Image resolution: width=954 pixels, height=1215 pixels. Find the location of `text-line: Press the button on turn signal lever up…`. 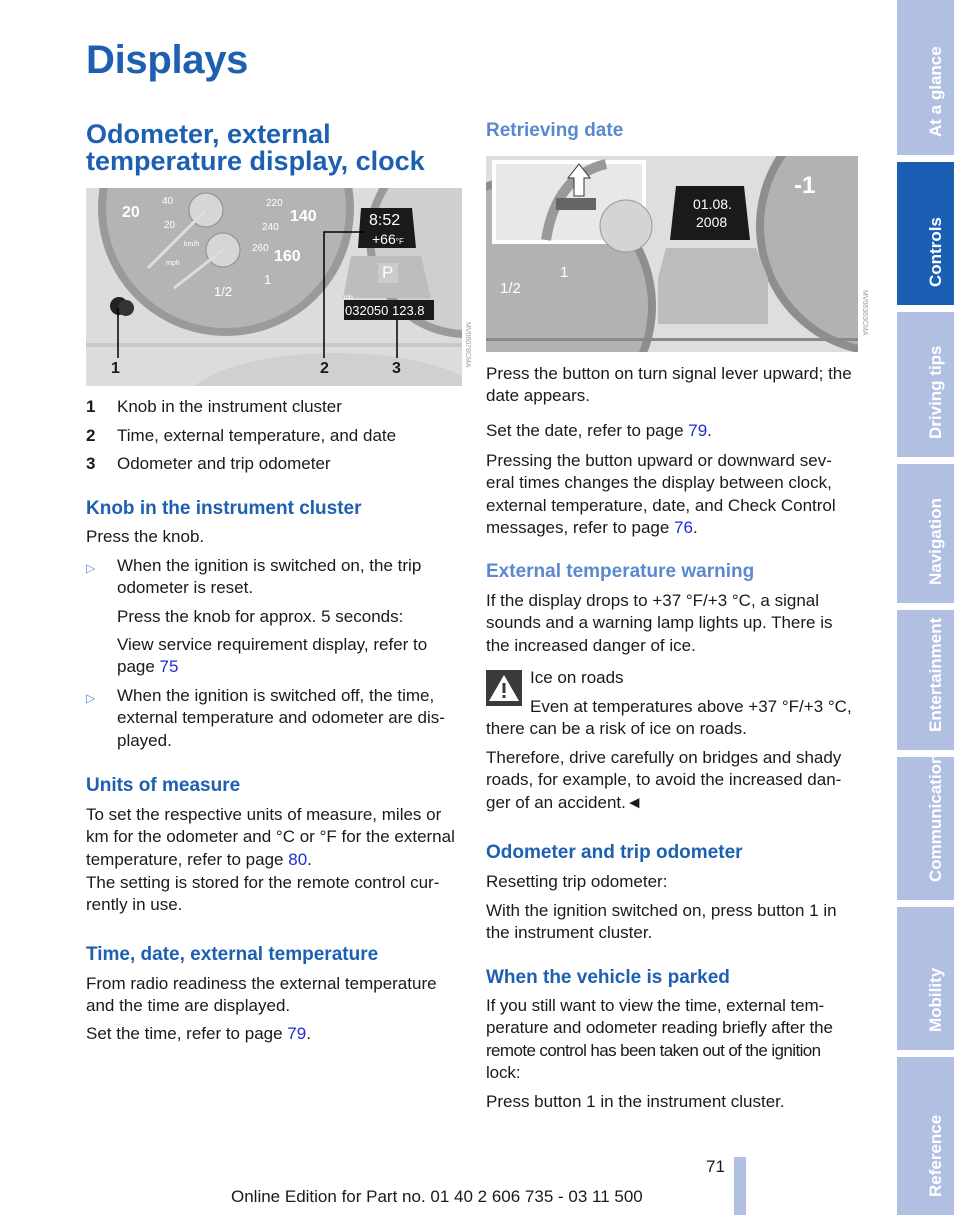

text-line: Press the button on turn signal lever up… is located at coordinates (669, 373).